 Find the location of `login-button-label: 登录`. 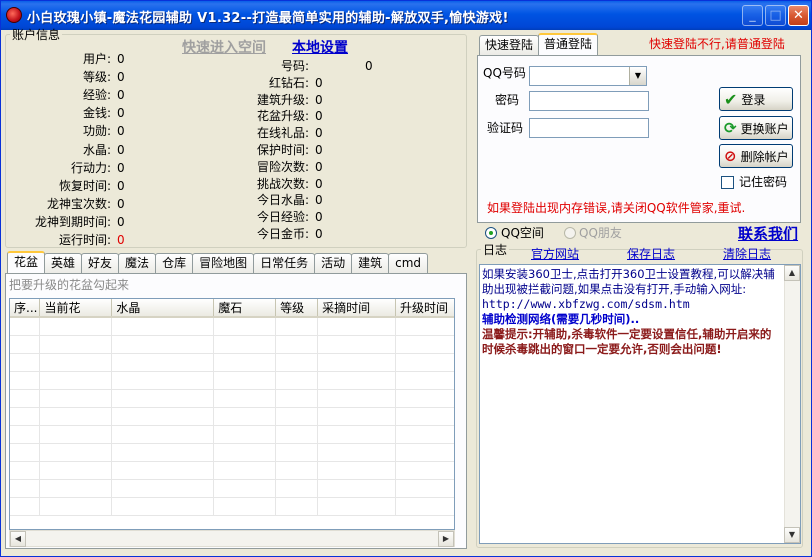

login-button-label: 登录 is located at coordinates (753, 99).